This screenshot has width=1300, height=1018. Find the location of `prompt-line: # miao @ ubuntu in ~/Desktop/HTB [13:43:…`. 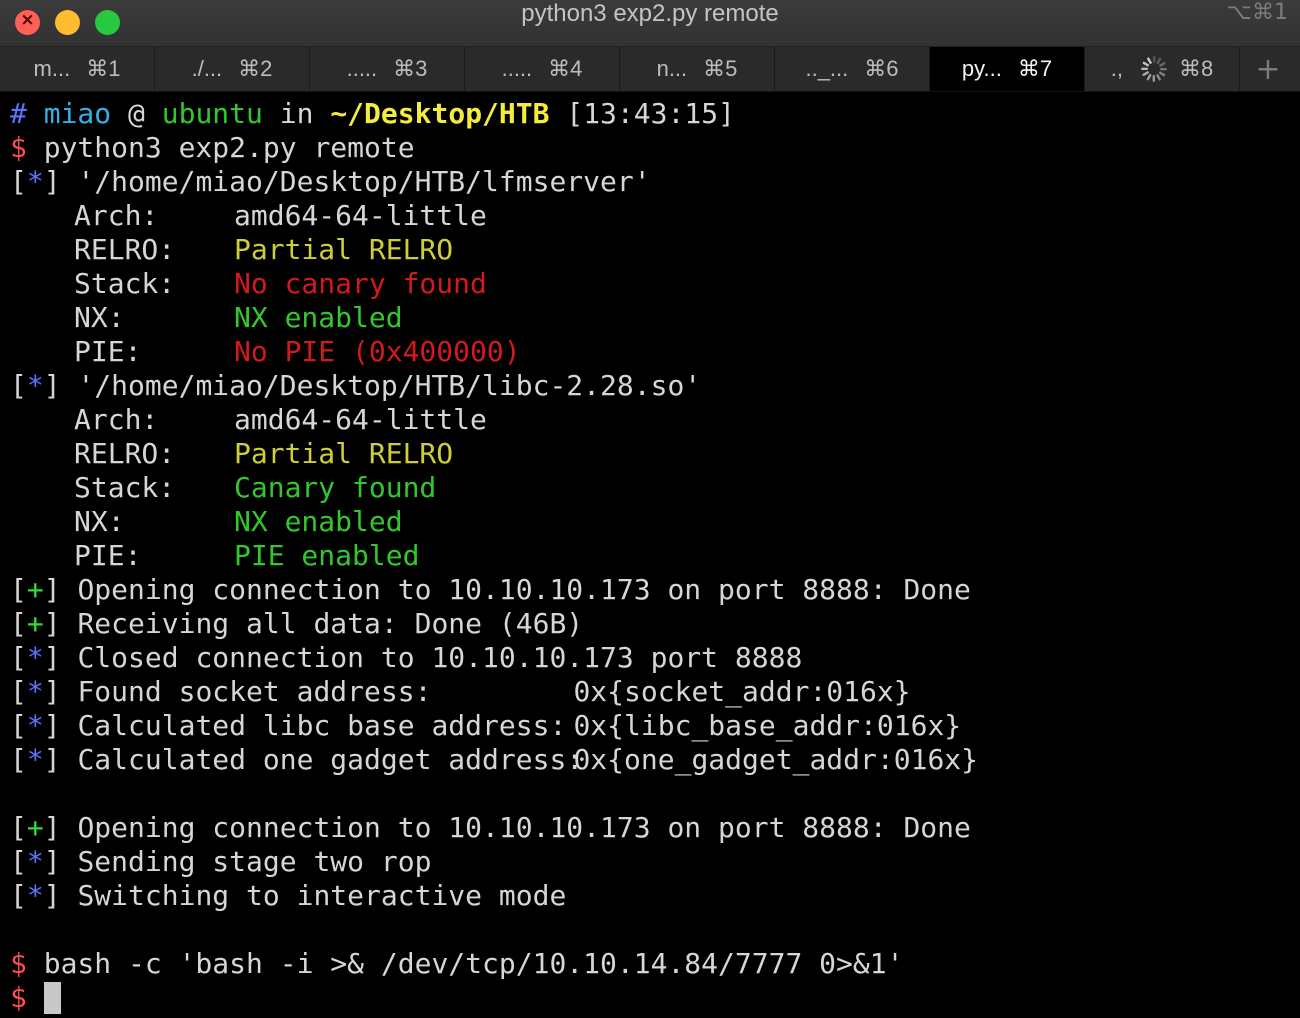

prompt-line: # miao @ ubuntu in ~/Desktop/HTB [13:43:… is located at coordinates (653, 114).